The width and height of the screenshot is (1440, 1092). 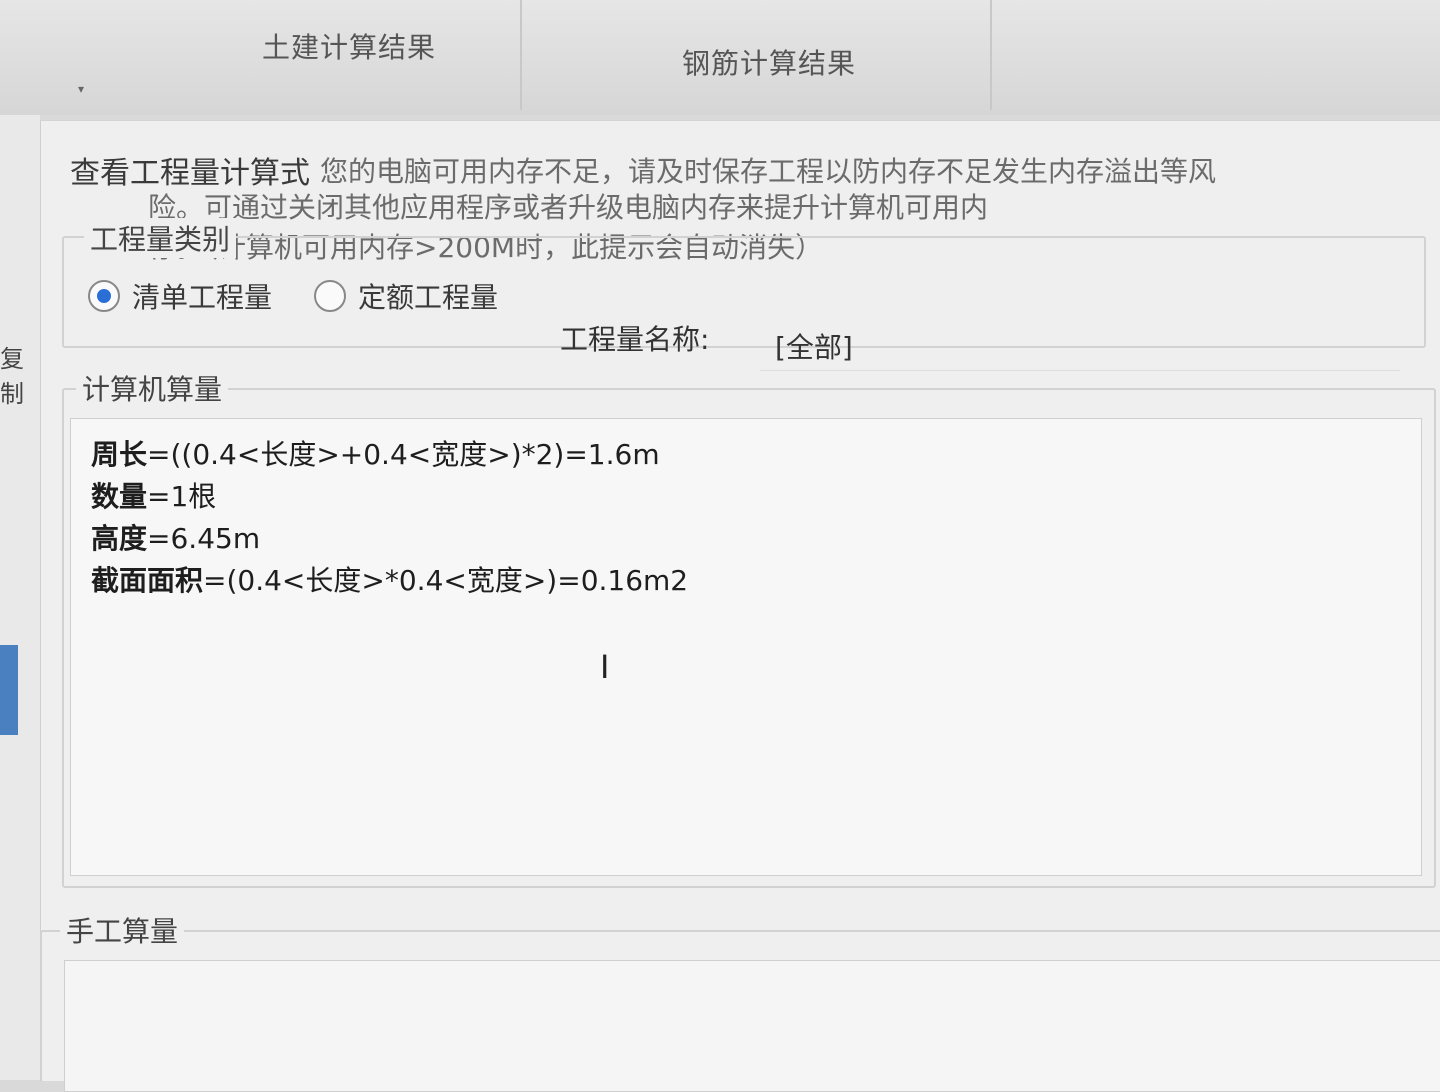 I want to click on quantity-name-label: 工程量名称:, so click(x=635, y=339).